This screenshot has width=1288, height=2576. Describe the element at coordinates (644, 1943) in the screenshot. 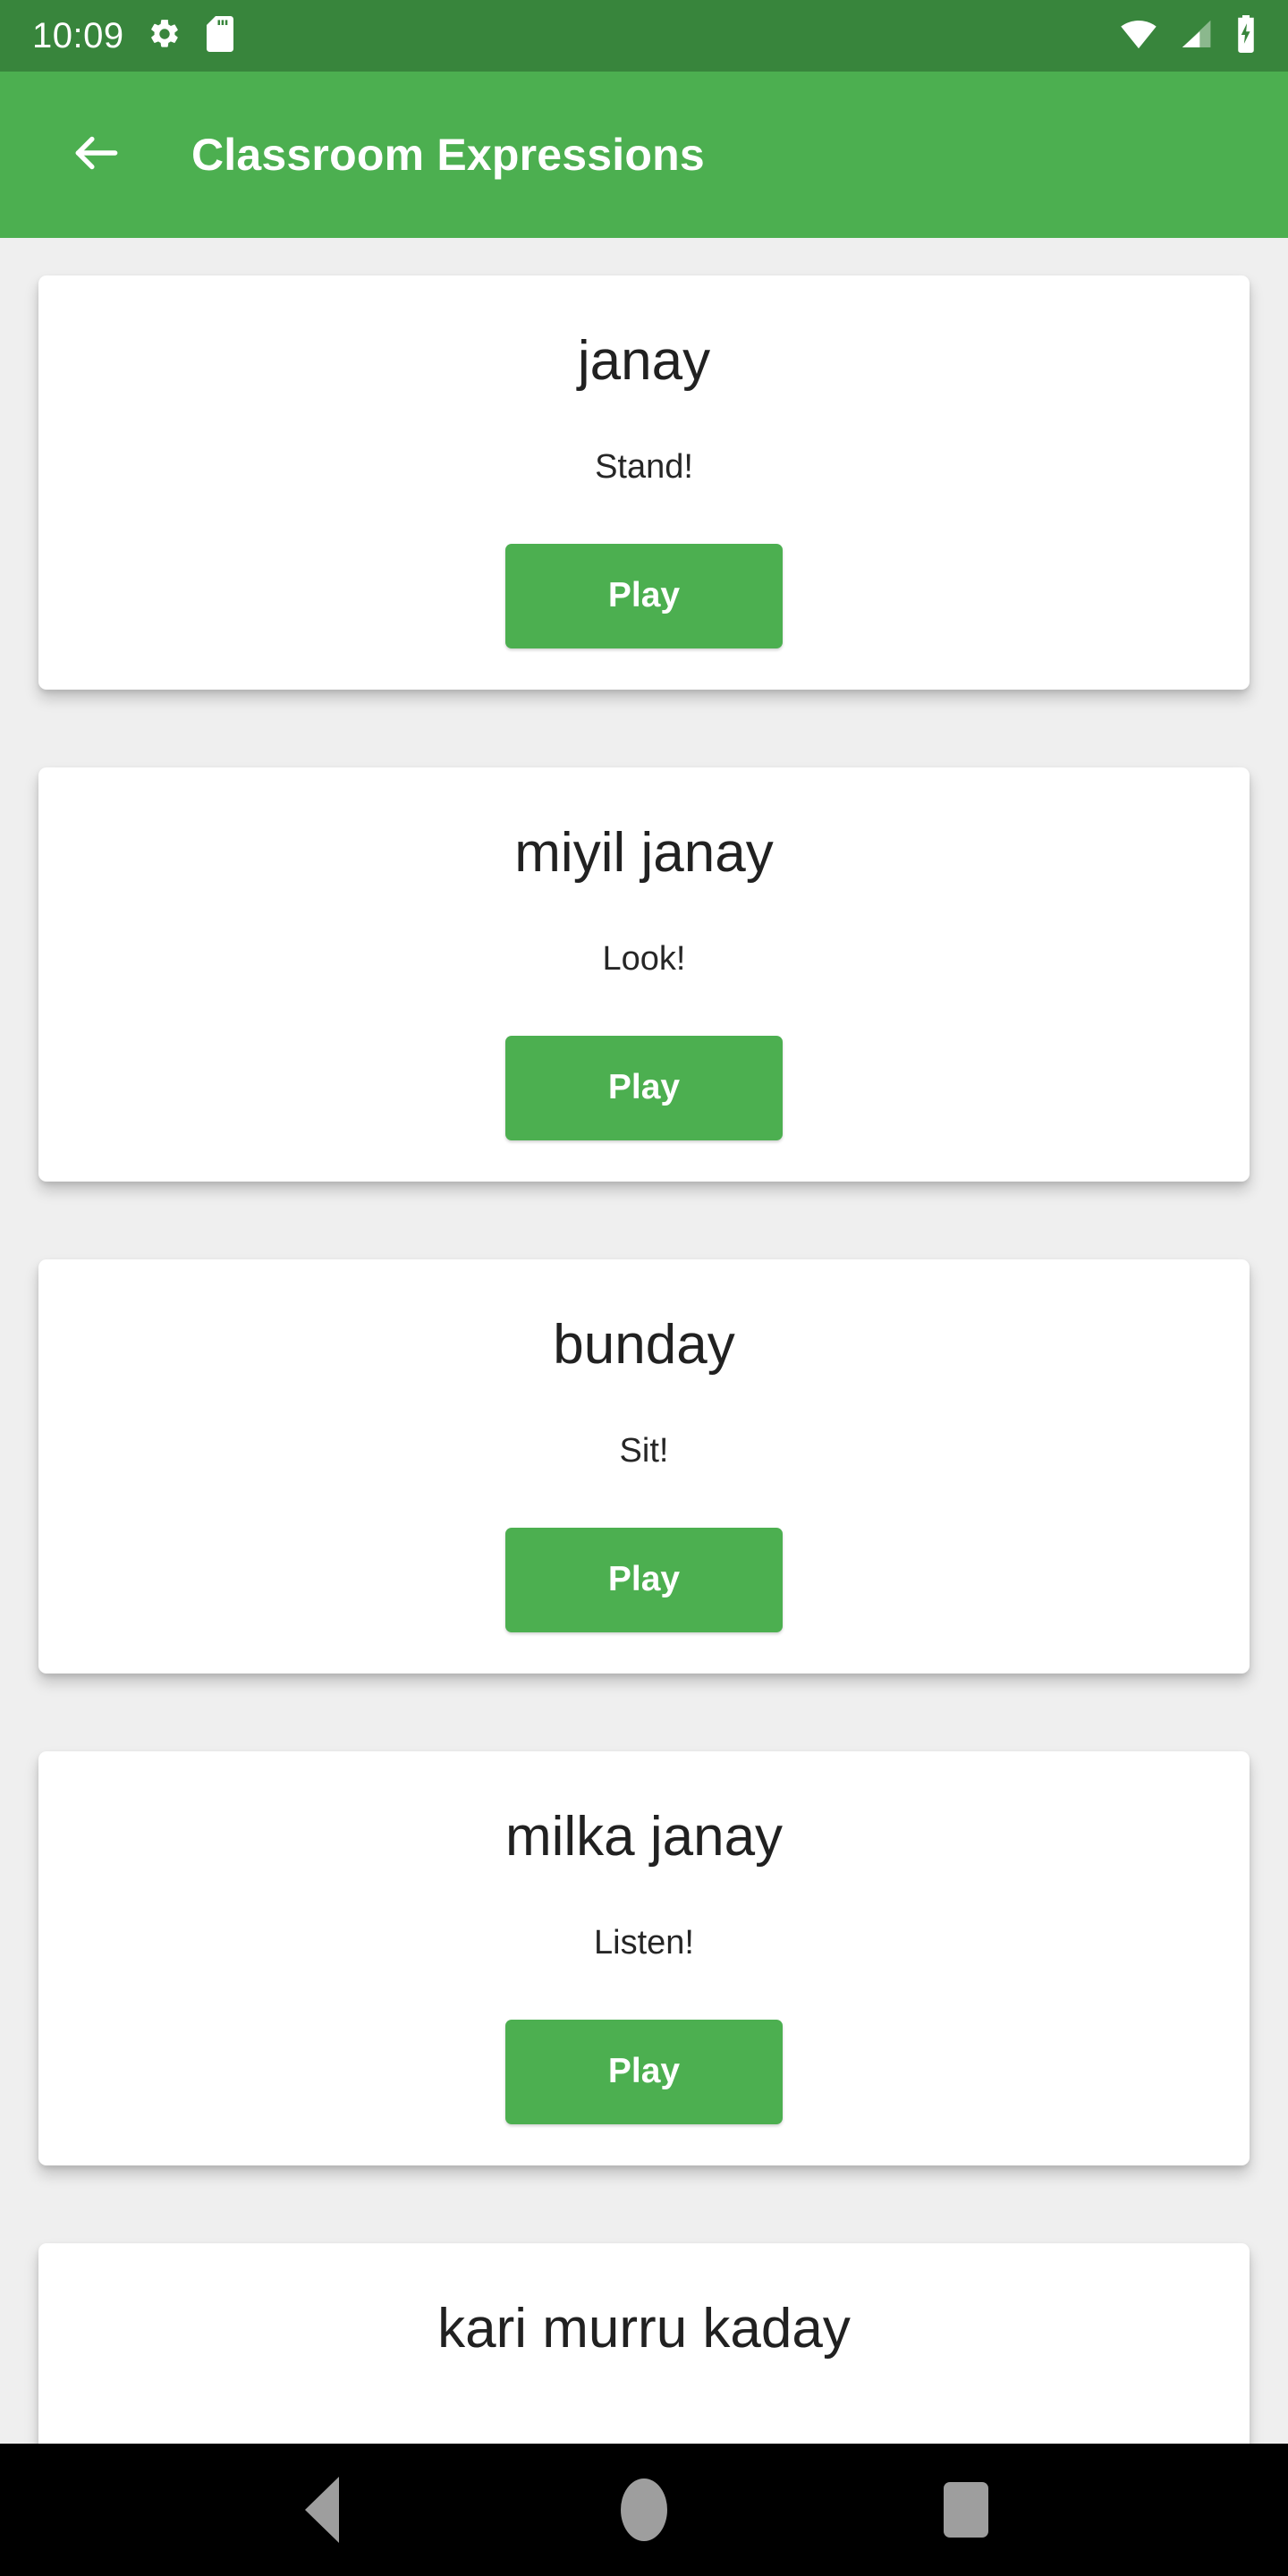

I see `expression-translation: Listen!` at that location.